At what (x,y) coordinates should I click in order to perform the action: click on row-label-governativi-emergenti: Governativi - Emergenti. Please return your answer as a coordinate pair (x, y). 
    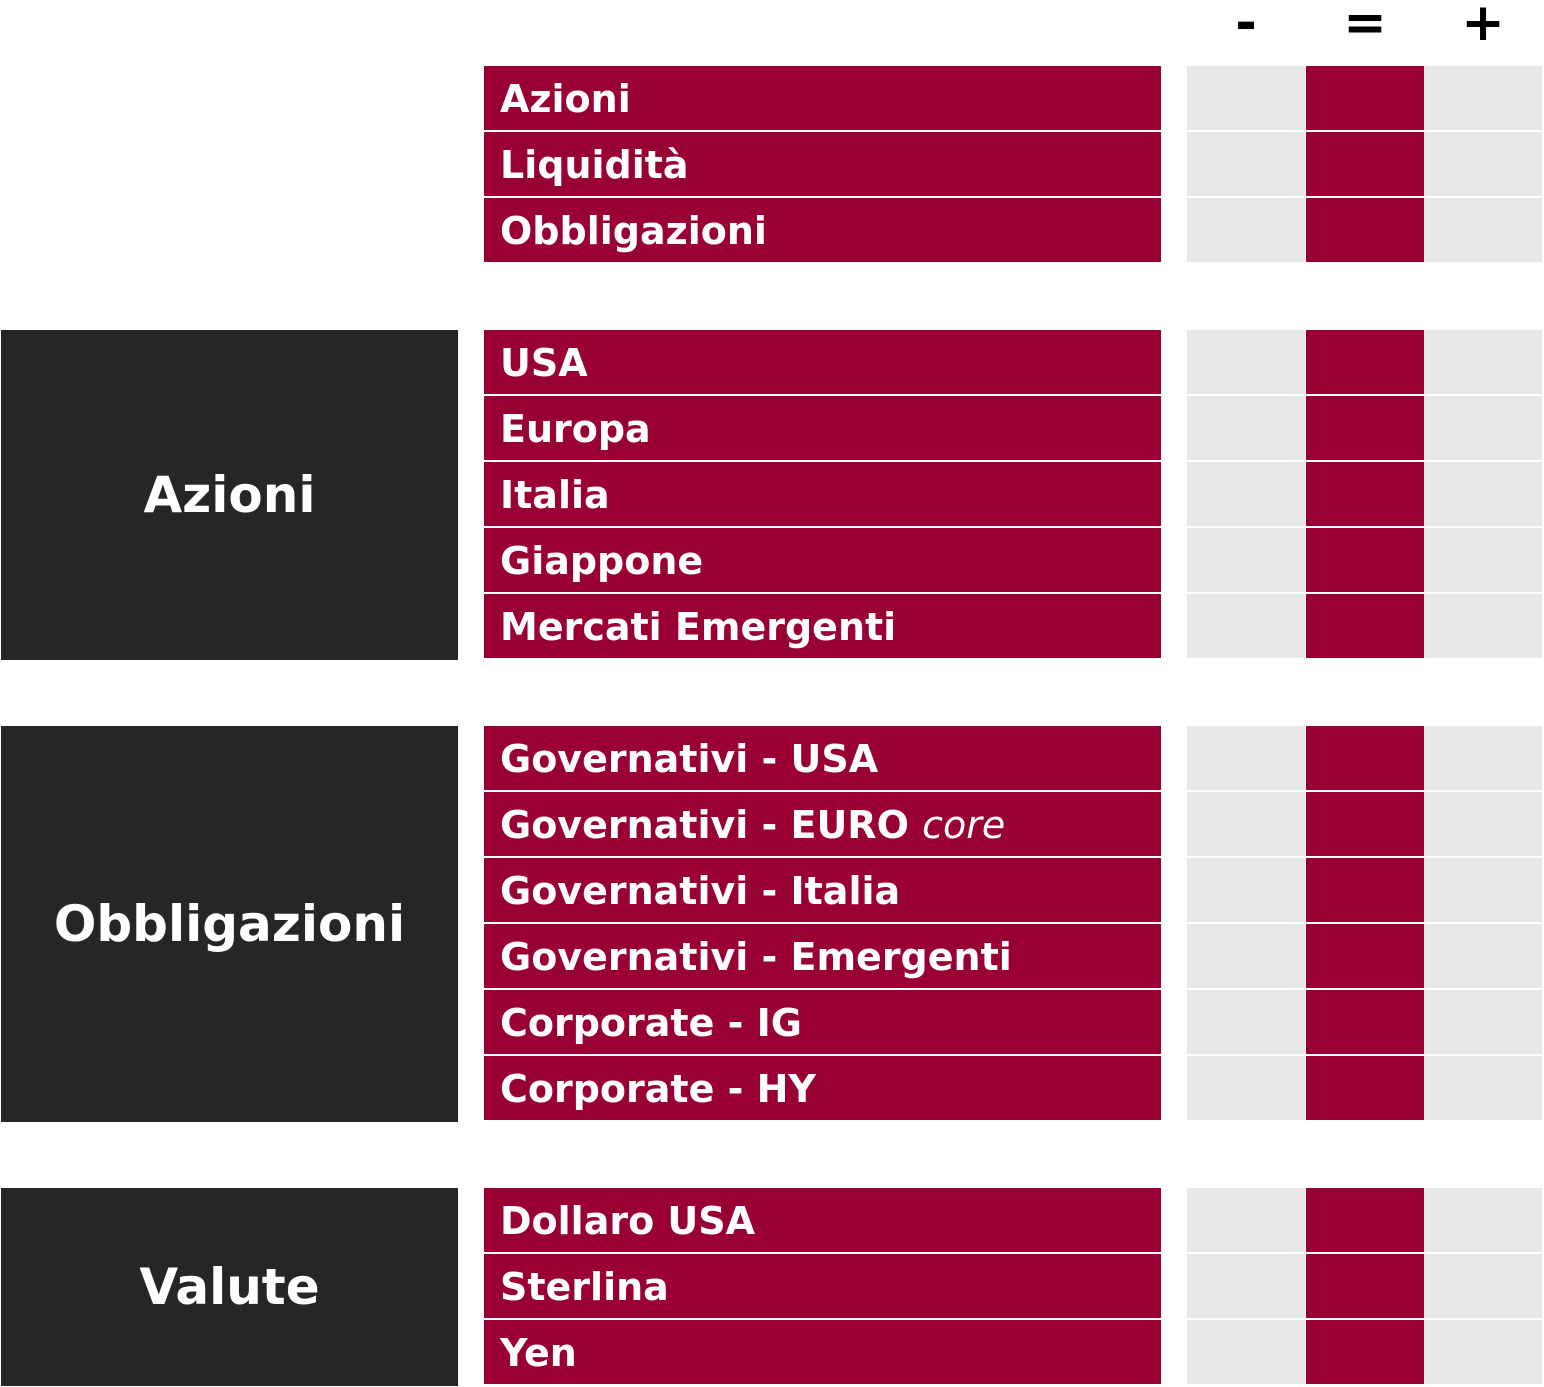
    Looking at the image, I should click on (822, 956).